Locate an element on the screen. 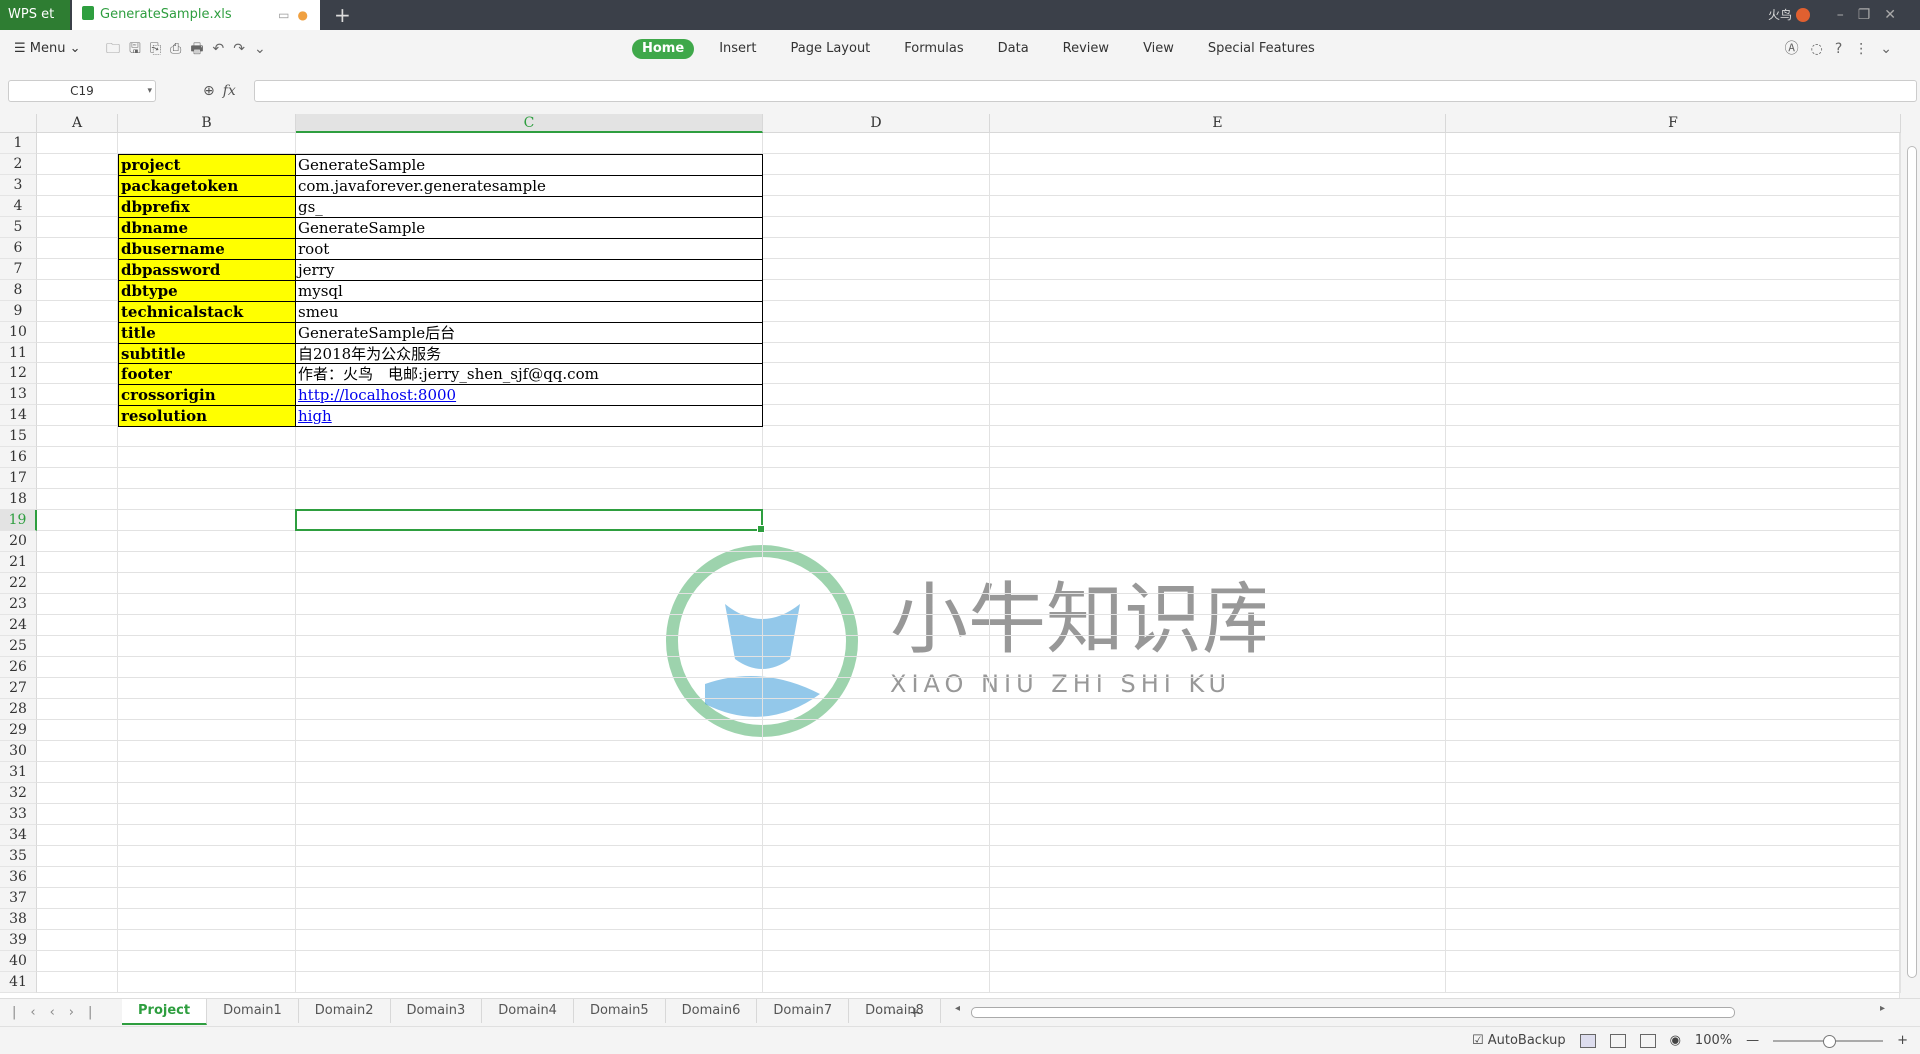 The width and height of the screenshot is (1920, 1054). zoom-level: 100% is located at coordinates (1713, 1040).